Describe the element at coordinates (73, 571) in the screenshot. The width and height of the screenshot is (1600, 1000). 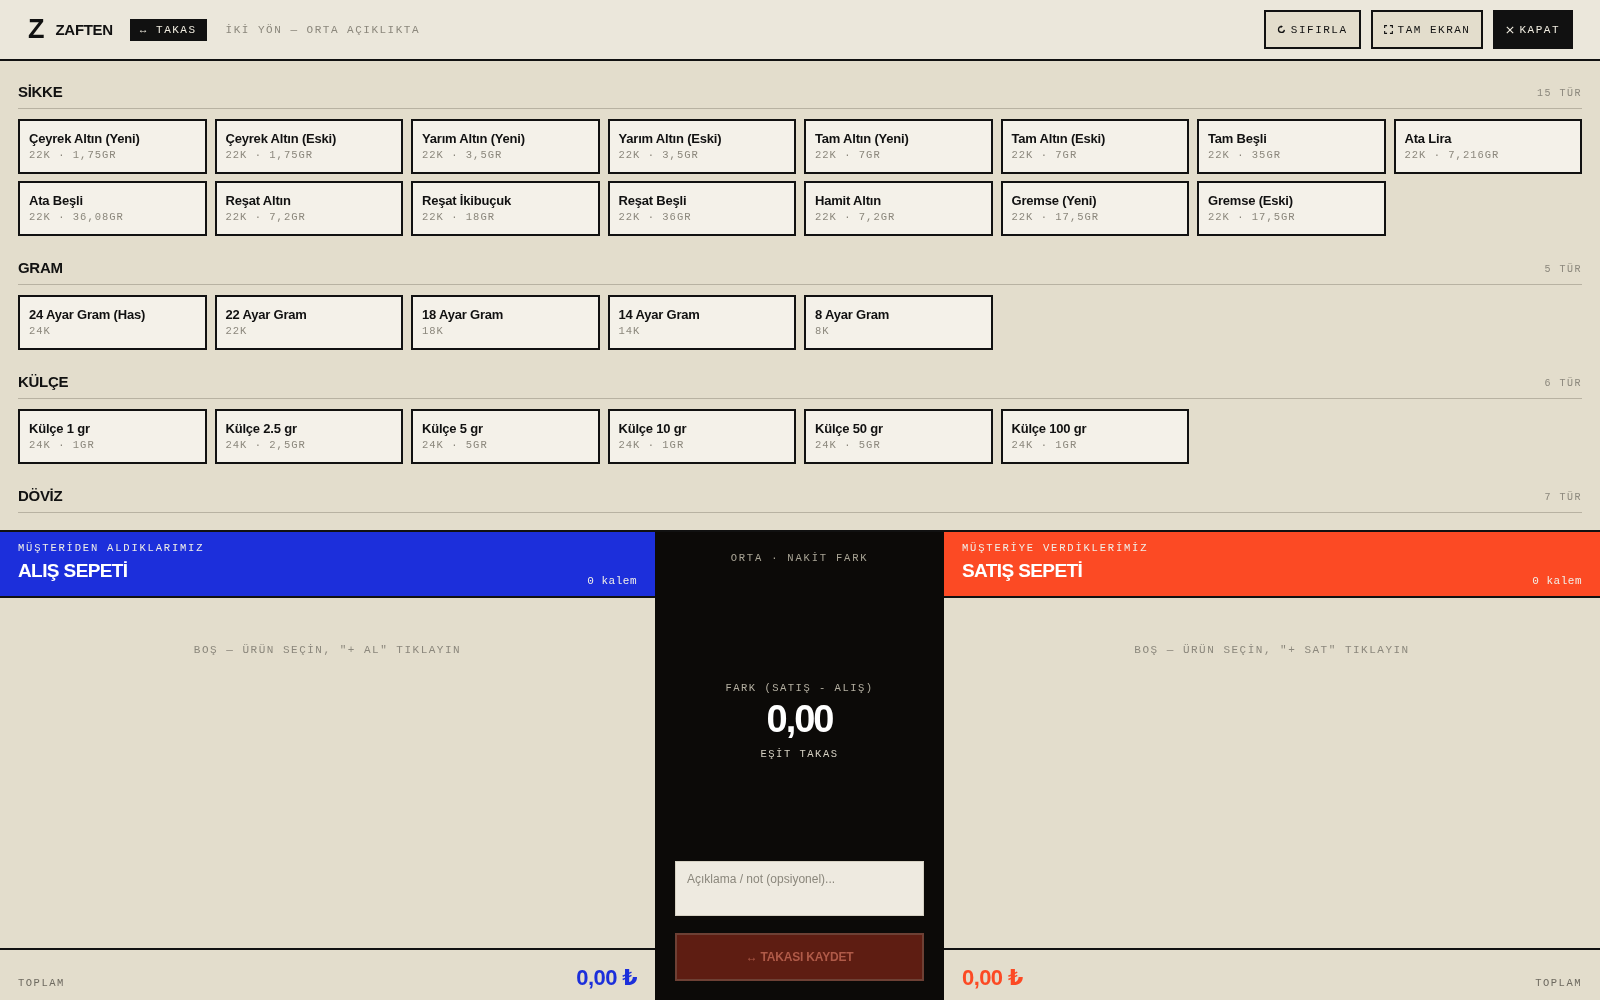
I see `basket-title: ALIŞ SEPETİ` at that location.